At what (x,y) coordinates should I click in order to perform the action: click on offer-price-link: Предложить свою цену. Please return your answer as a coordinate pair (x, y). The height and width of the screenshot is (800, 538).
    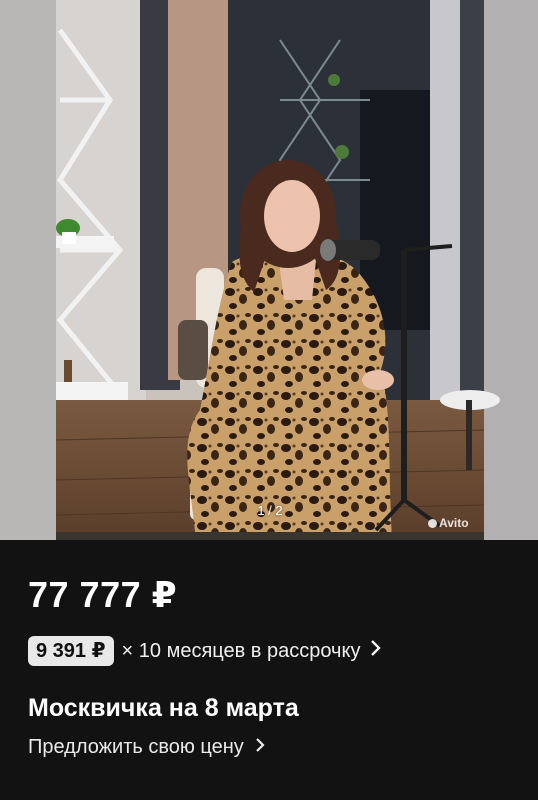
    Looking at the image, I should click on (147, 747).